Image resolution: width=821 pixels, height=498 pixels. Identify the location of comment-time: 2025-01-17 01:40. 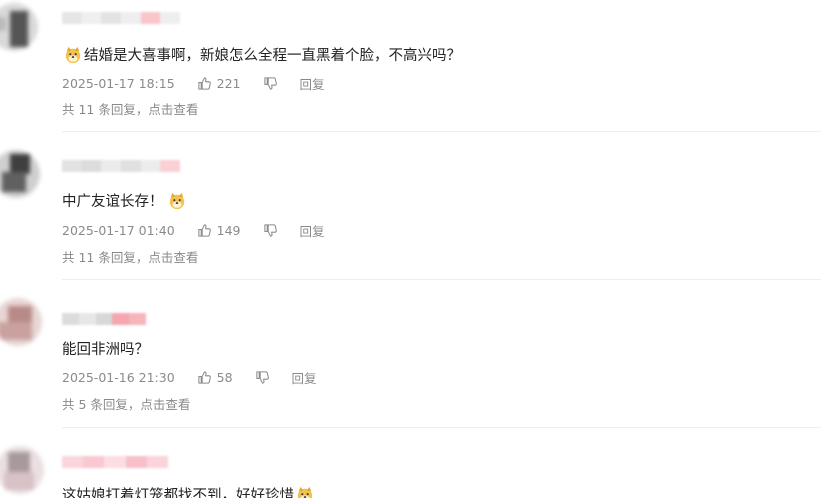
(118, 230).